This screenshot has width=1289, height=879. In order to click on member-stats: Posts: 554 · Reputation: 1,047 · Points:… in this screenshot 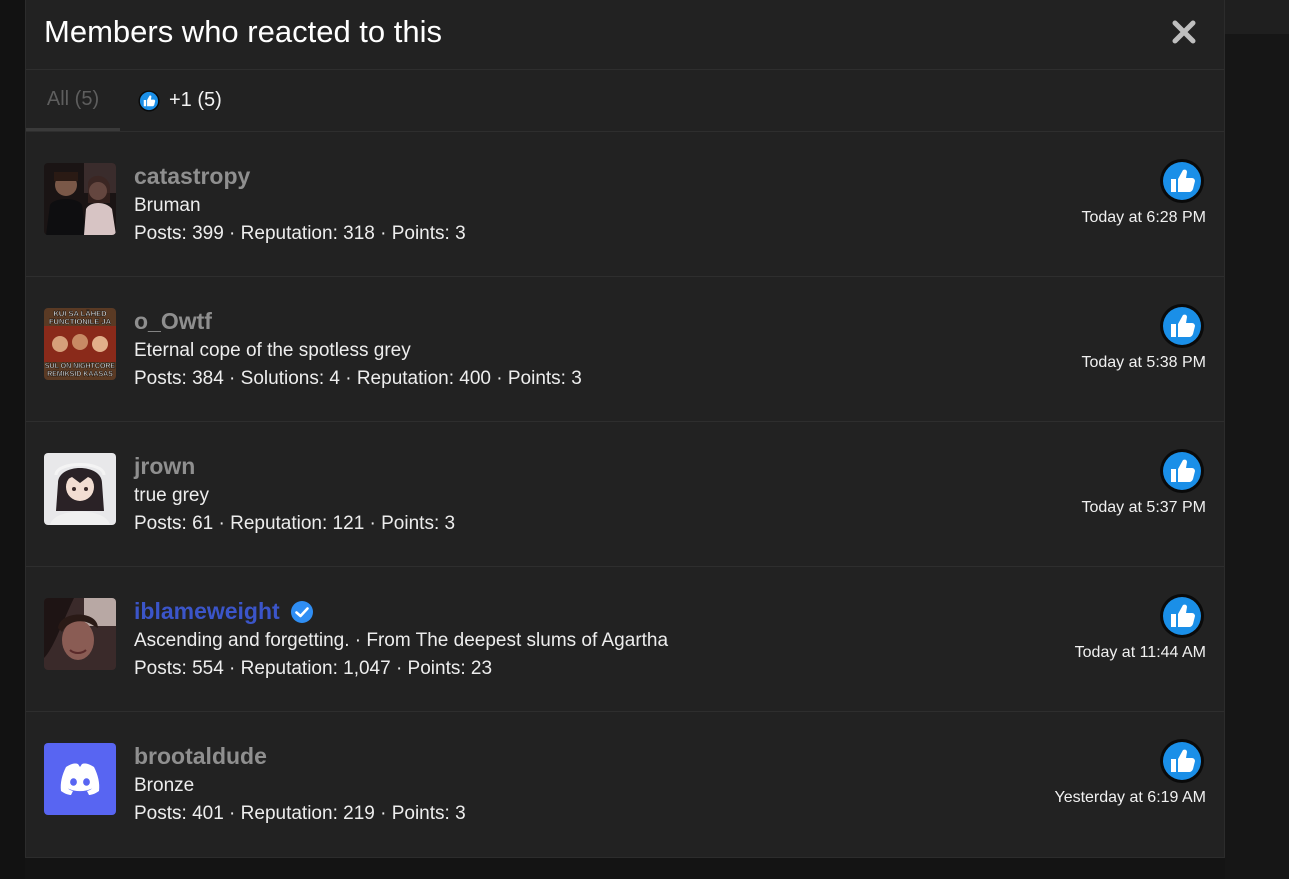, I will do `click(313, 668)`.